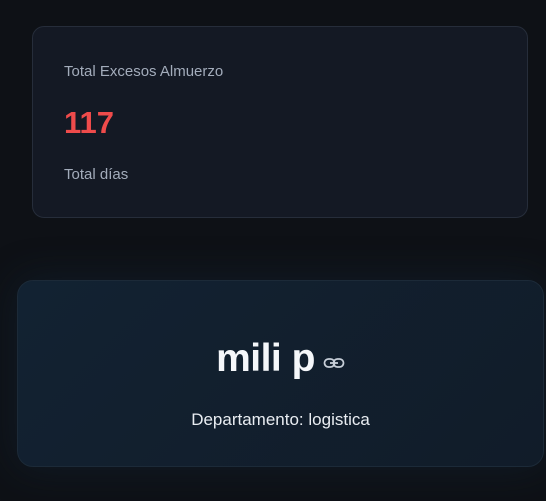  Describe the element at coordinates (144, 71) in the screenshot. I see `metric-label: Total Excesos Almuerzo` at that location.